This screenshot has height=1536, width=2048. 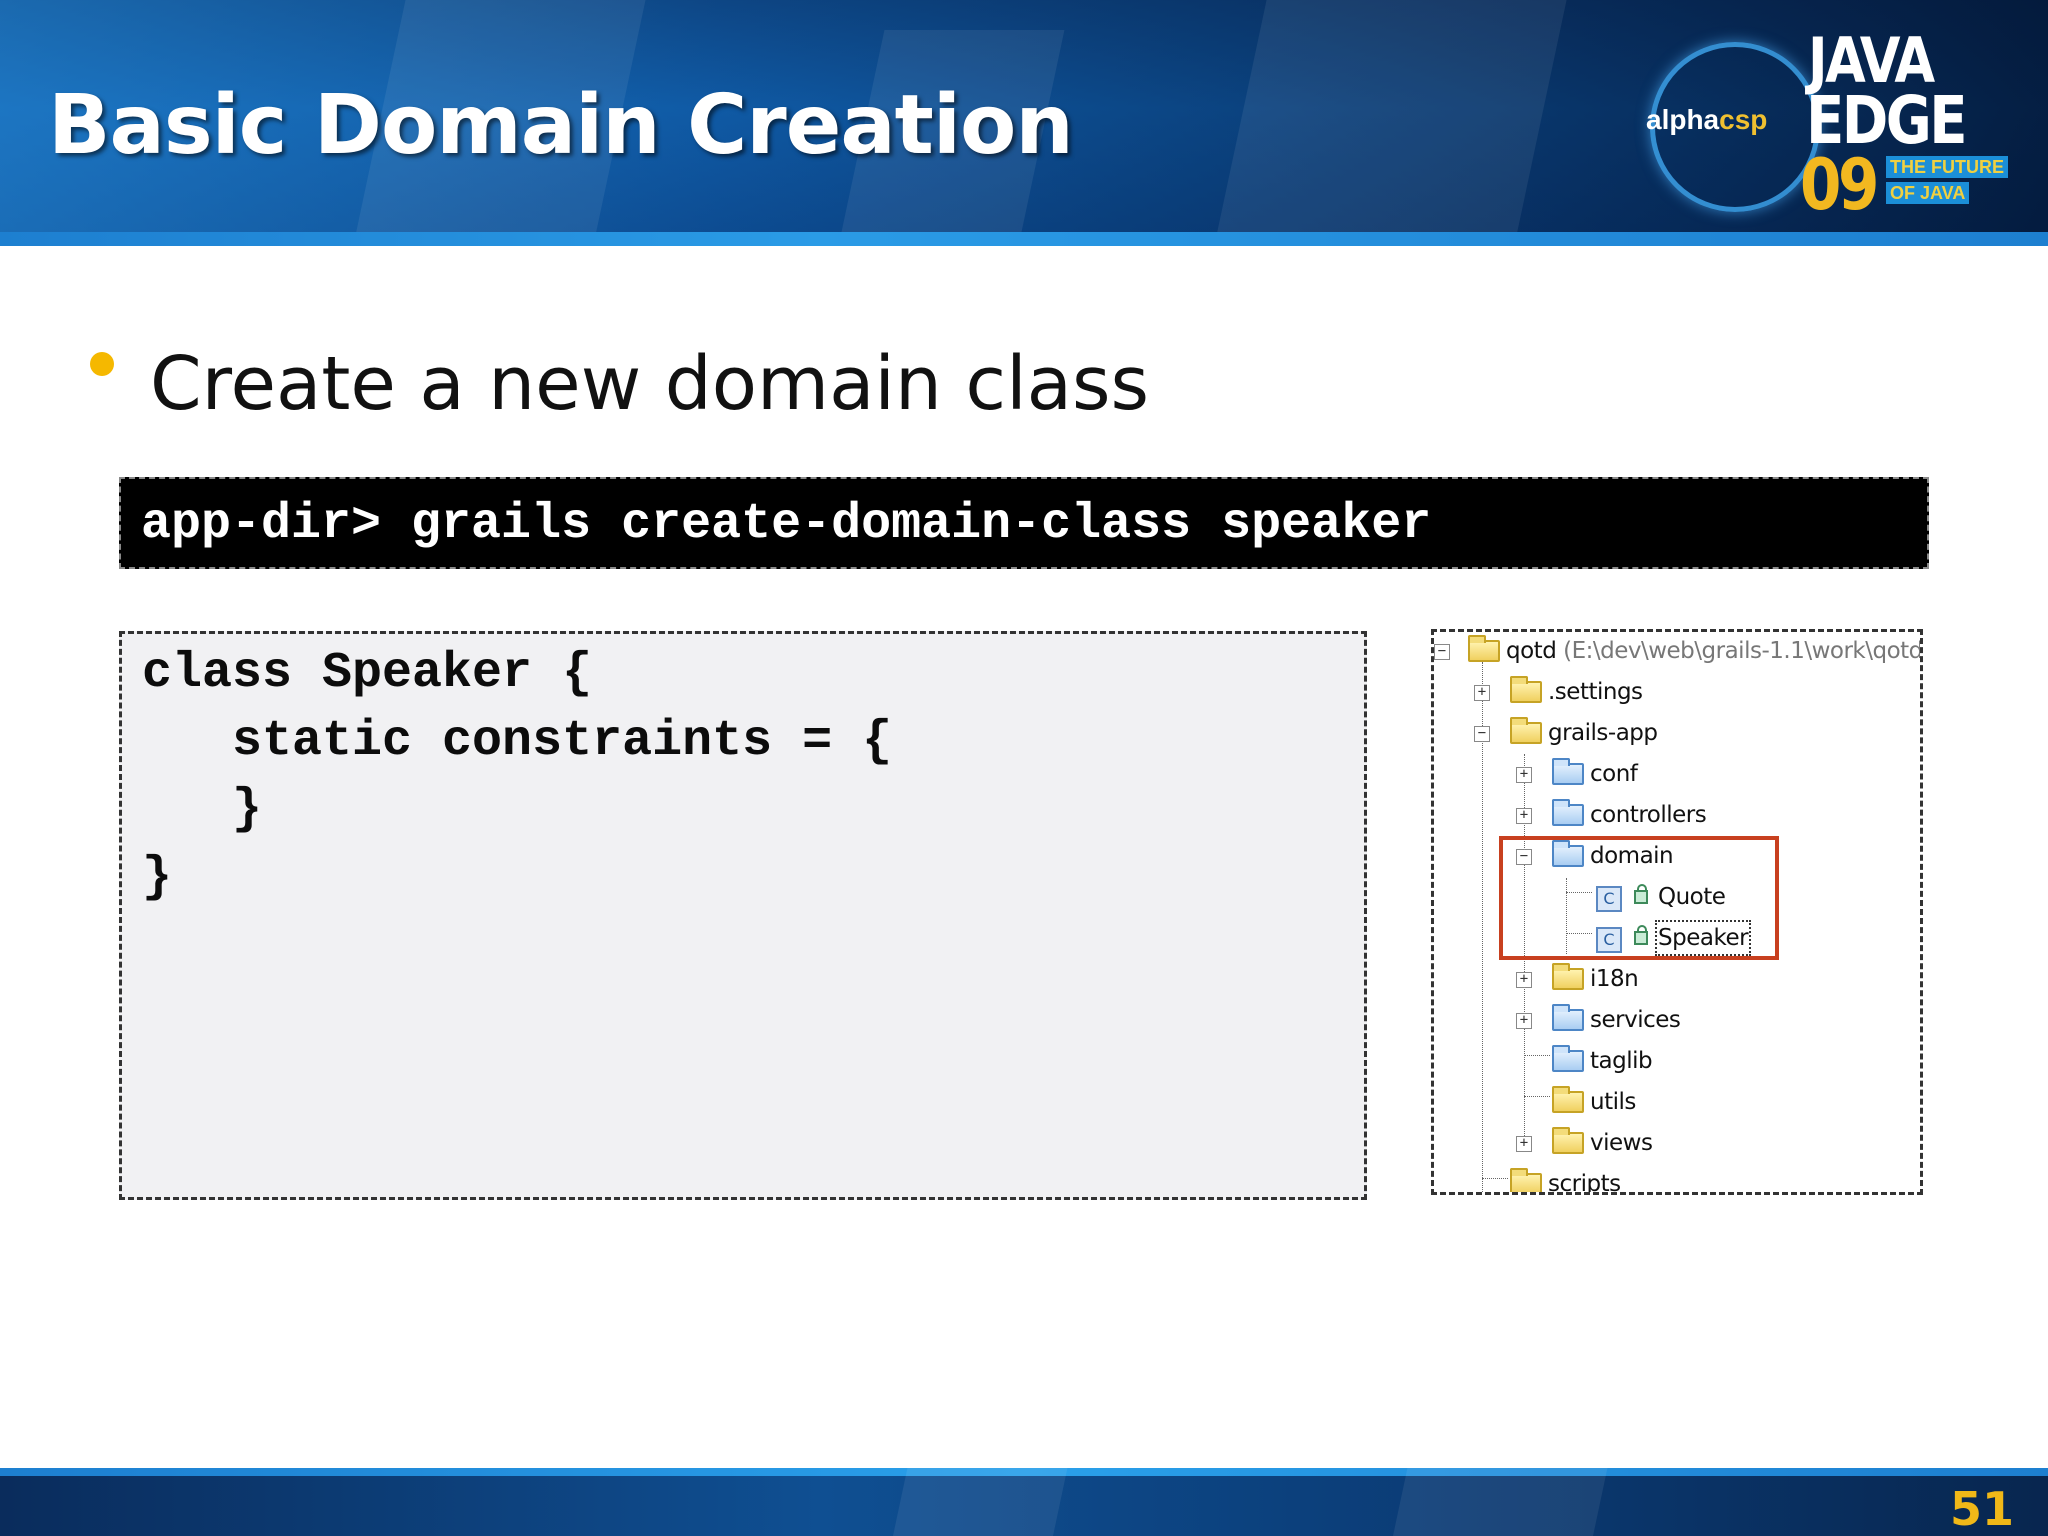 I want to click on tree-label-views: views, so click(x=1621, y=1143).